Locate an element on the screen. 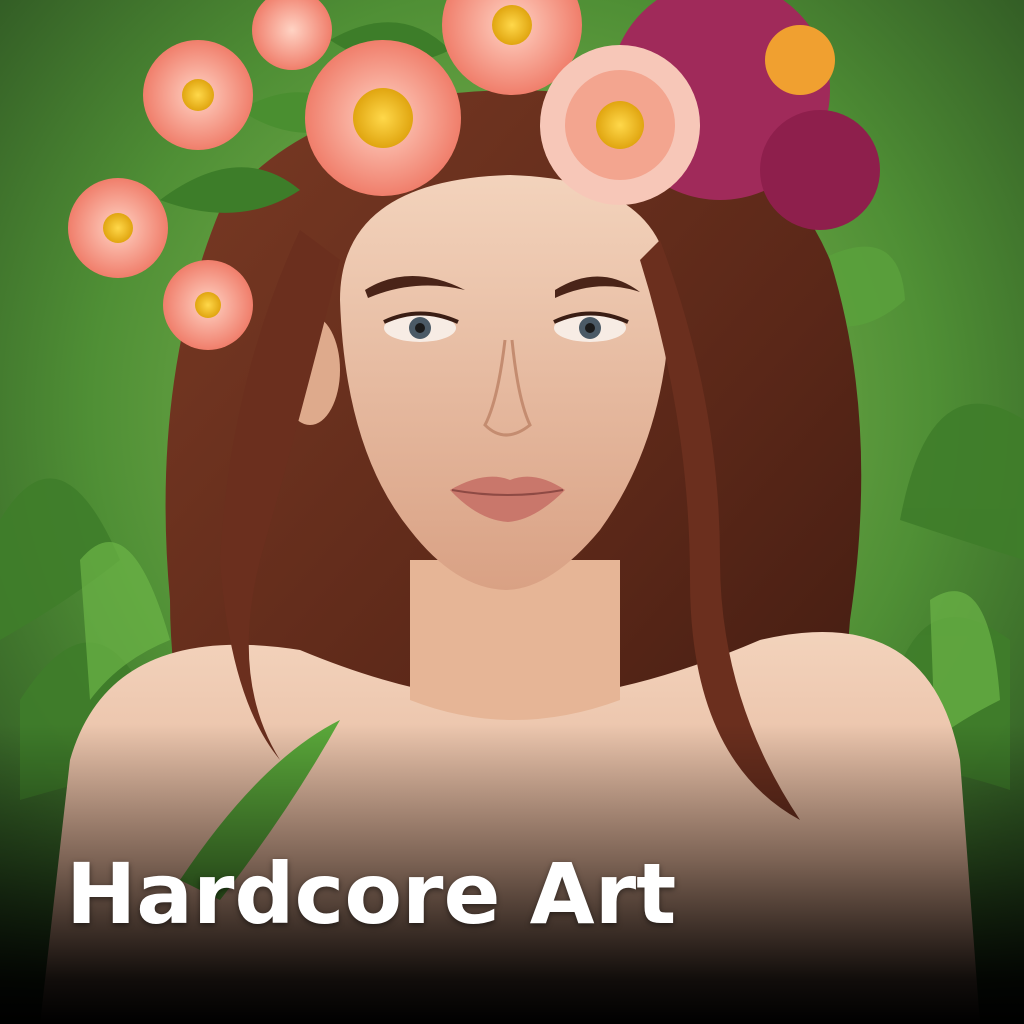 Image resolution: width=1024 pixels, height=1024 pixels. card-caption: Hardcore Art is located at coordinates (371, 894).